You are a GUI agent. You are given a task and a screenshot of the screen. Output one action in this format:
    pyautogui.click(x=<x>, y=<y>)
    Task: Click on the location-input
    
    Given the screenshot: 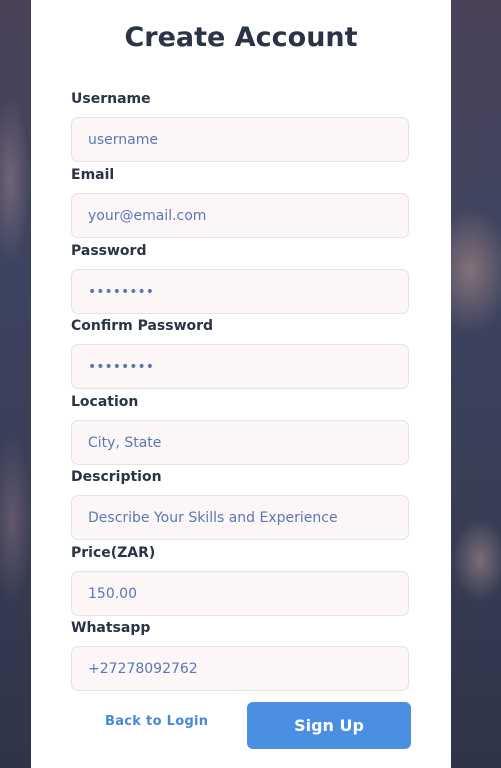 What is the action you would take?
    pyautogui.click(x=240, y=442)
    